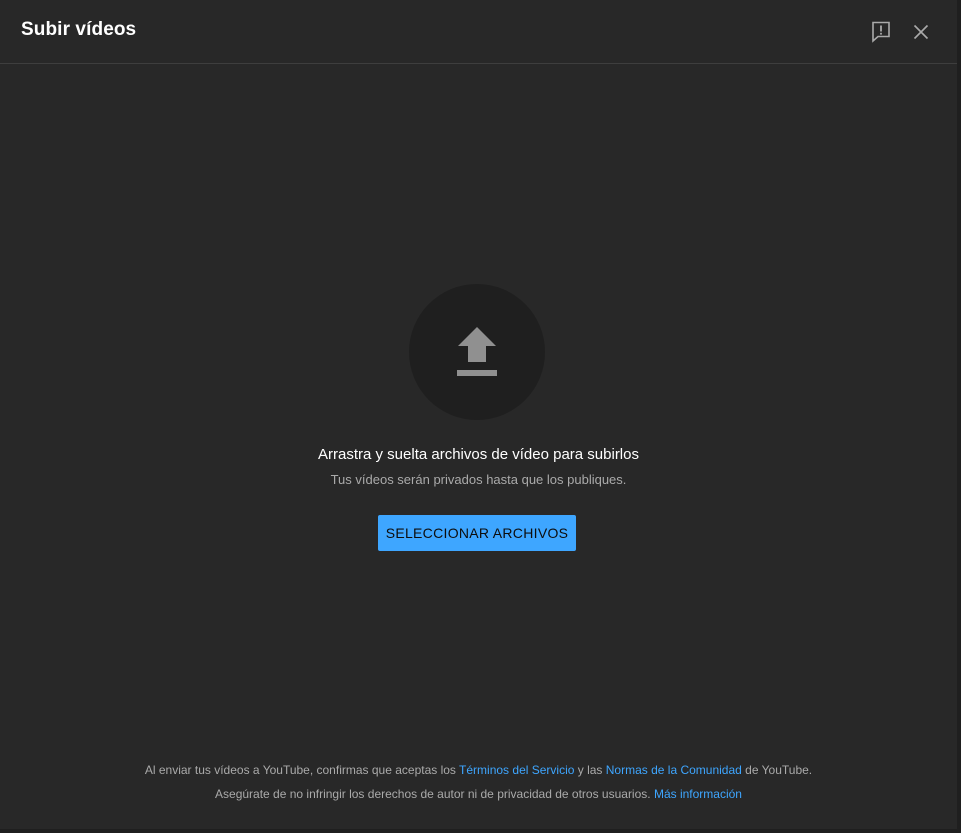  Describe the element at coordinates (79, 29) in the screenshot. I see `dialog-title: Subir vídeos` at that location.